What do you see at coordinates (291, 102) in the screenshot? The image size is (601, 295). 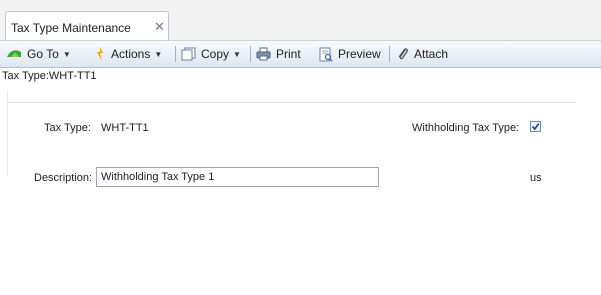 I see `group-divider` at bounding box center [291, 102].